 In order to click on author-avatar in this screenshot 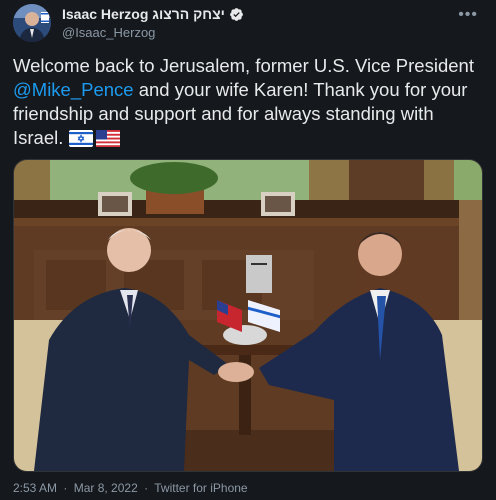, I will do `click(32, 23)`.